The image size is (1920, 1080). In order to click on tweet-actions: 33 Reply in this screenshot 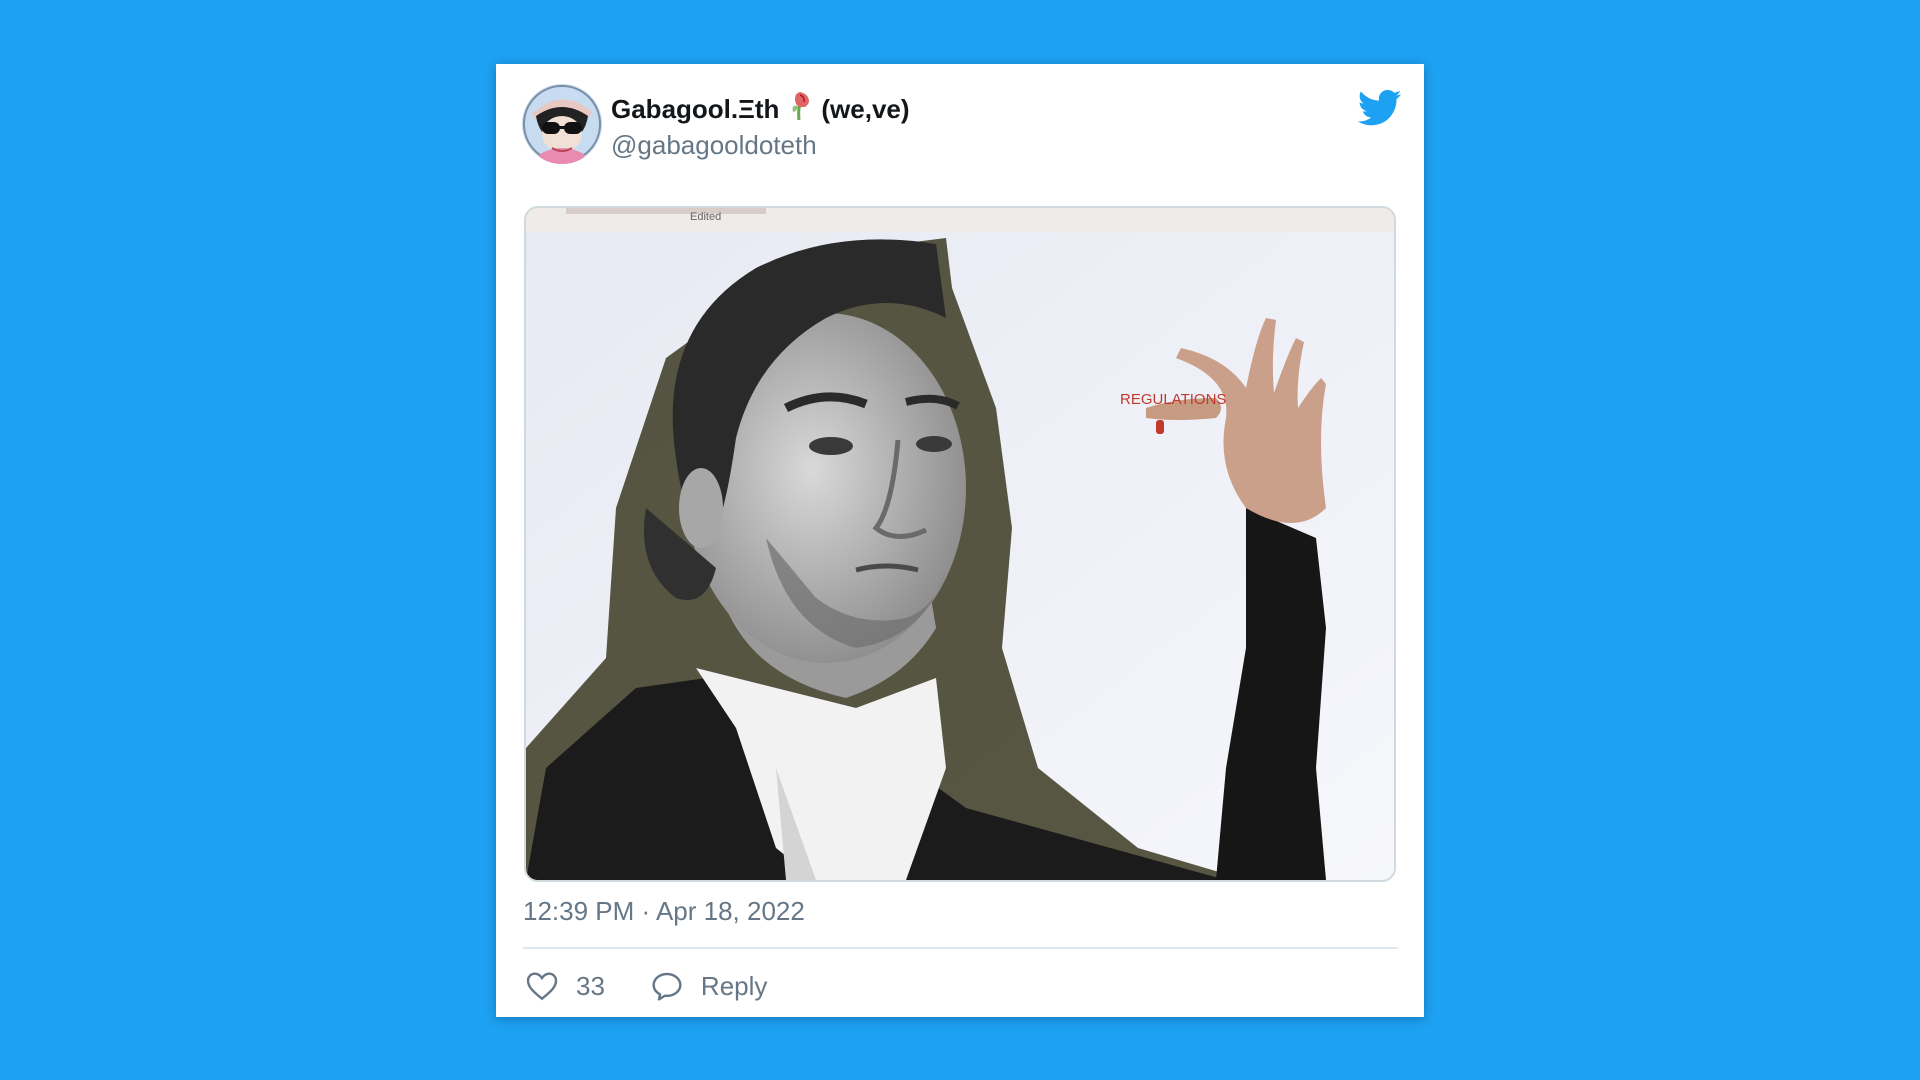, I will do `click(669, 986)`.